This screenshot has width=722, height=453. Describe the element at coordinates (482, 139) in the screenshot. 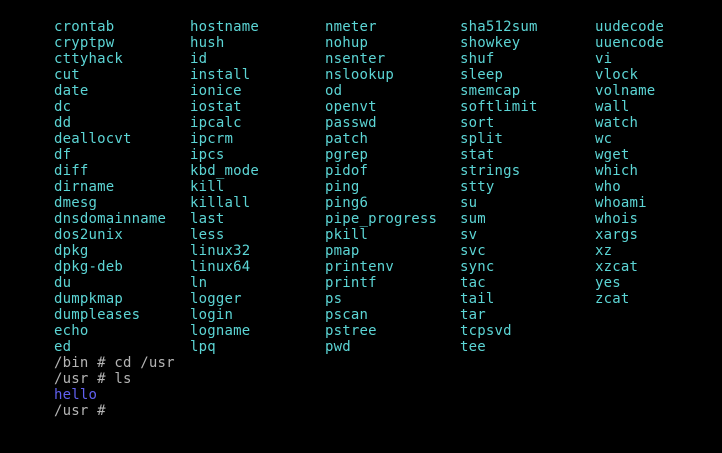

I see `command-name: split` at that location.